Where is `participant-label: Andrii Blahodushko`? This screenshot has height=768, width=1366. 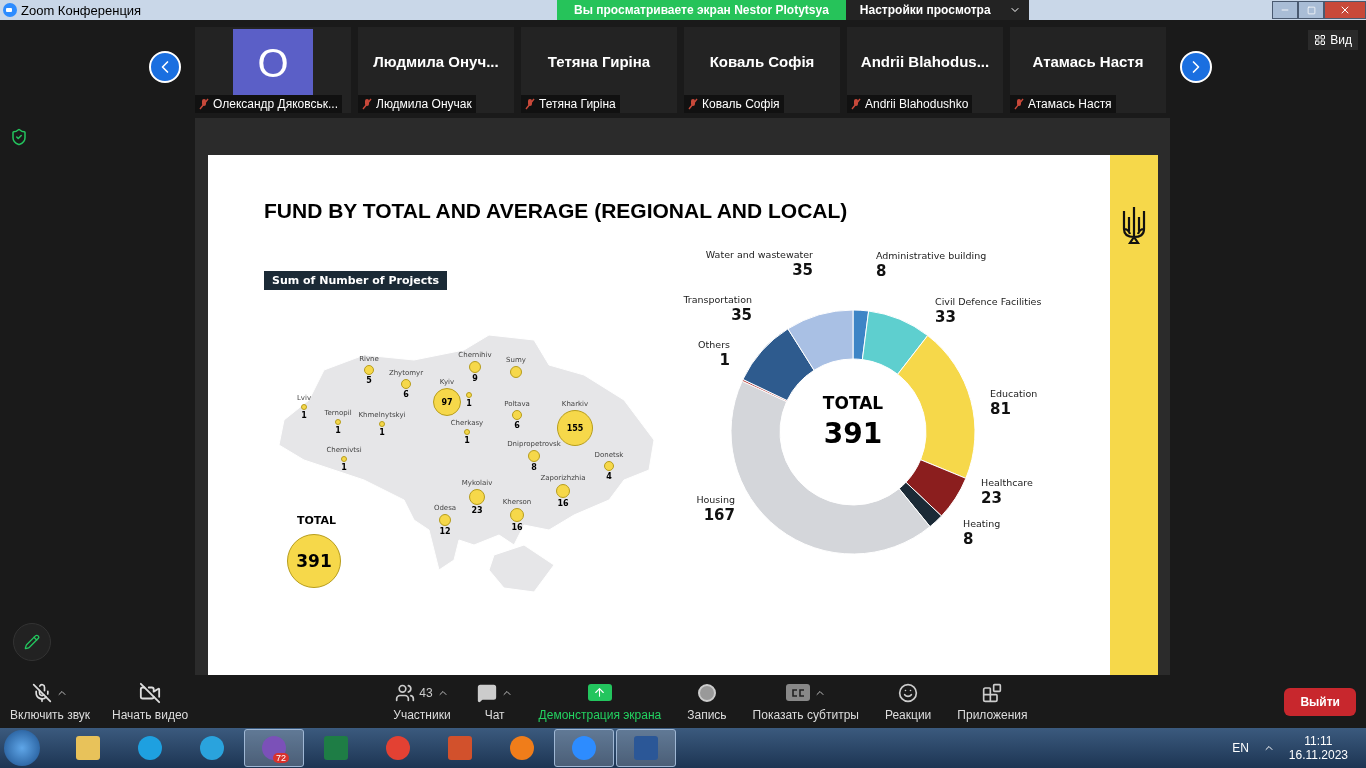 participant-label: Andrii Blahodushko is located at coordinates (917, 104).